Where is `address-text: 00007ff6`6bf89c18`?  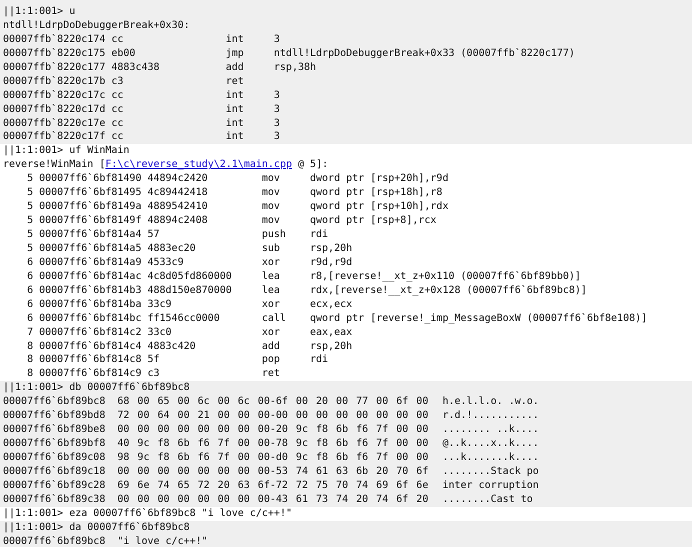 address-text: 00007ff6`6bf89c18 is located at coordinates (54, 471).